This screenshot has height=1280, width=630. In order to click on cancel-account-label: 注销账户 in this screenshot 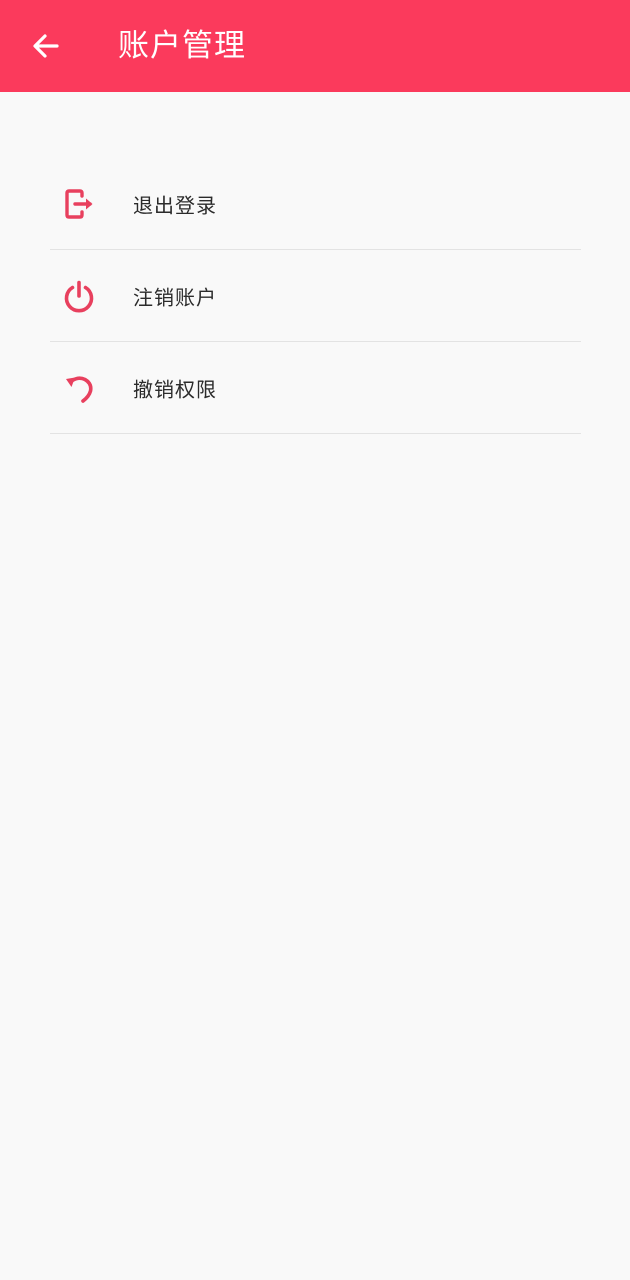, I will do `click(175, 297)`.